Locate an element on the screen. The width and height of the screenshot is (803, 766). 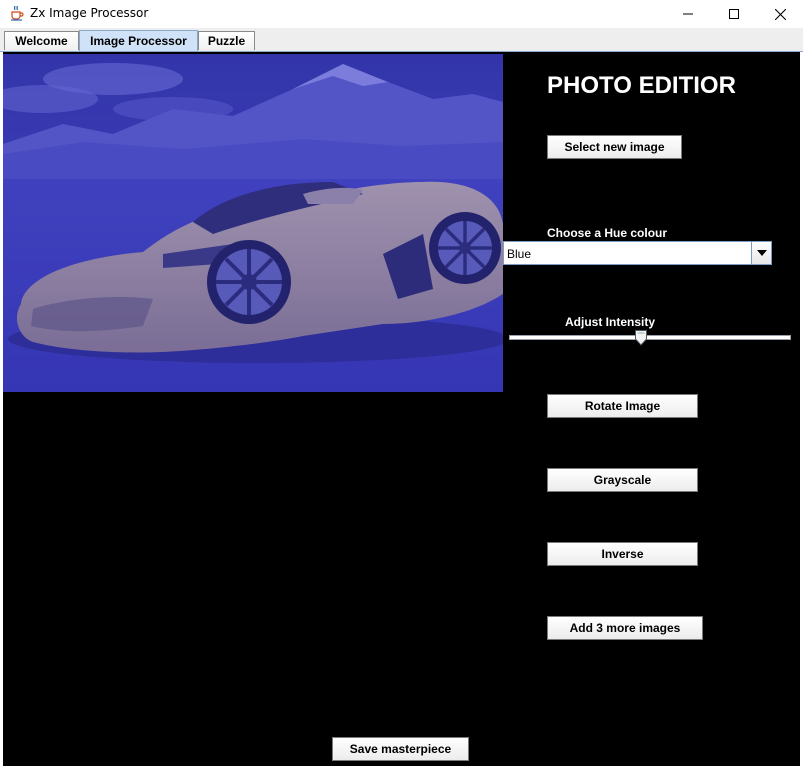
close-icon is located at coordinates (780, 14).